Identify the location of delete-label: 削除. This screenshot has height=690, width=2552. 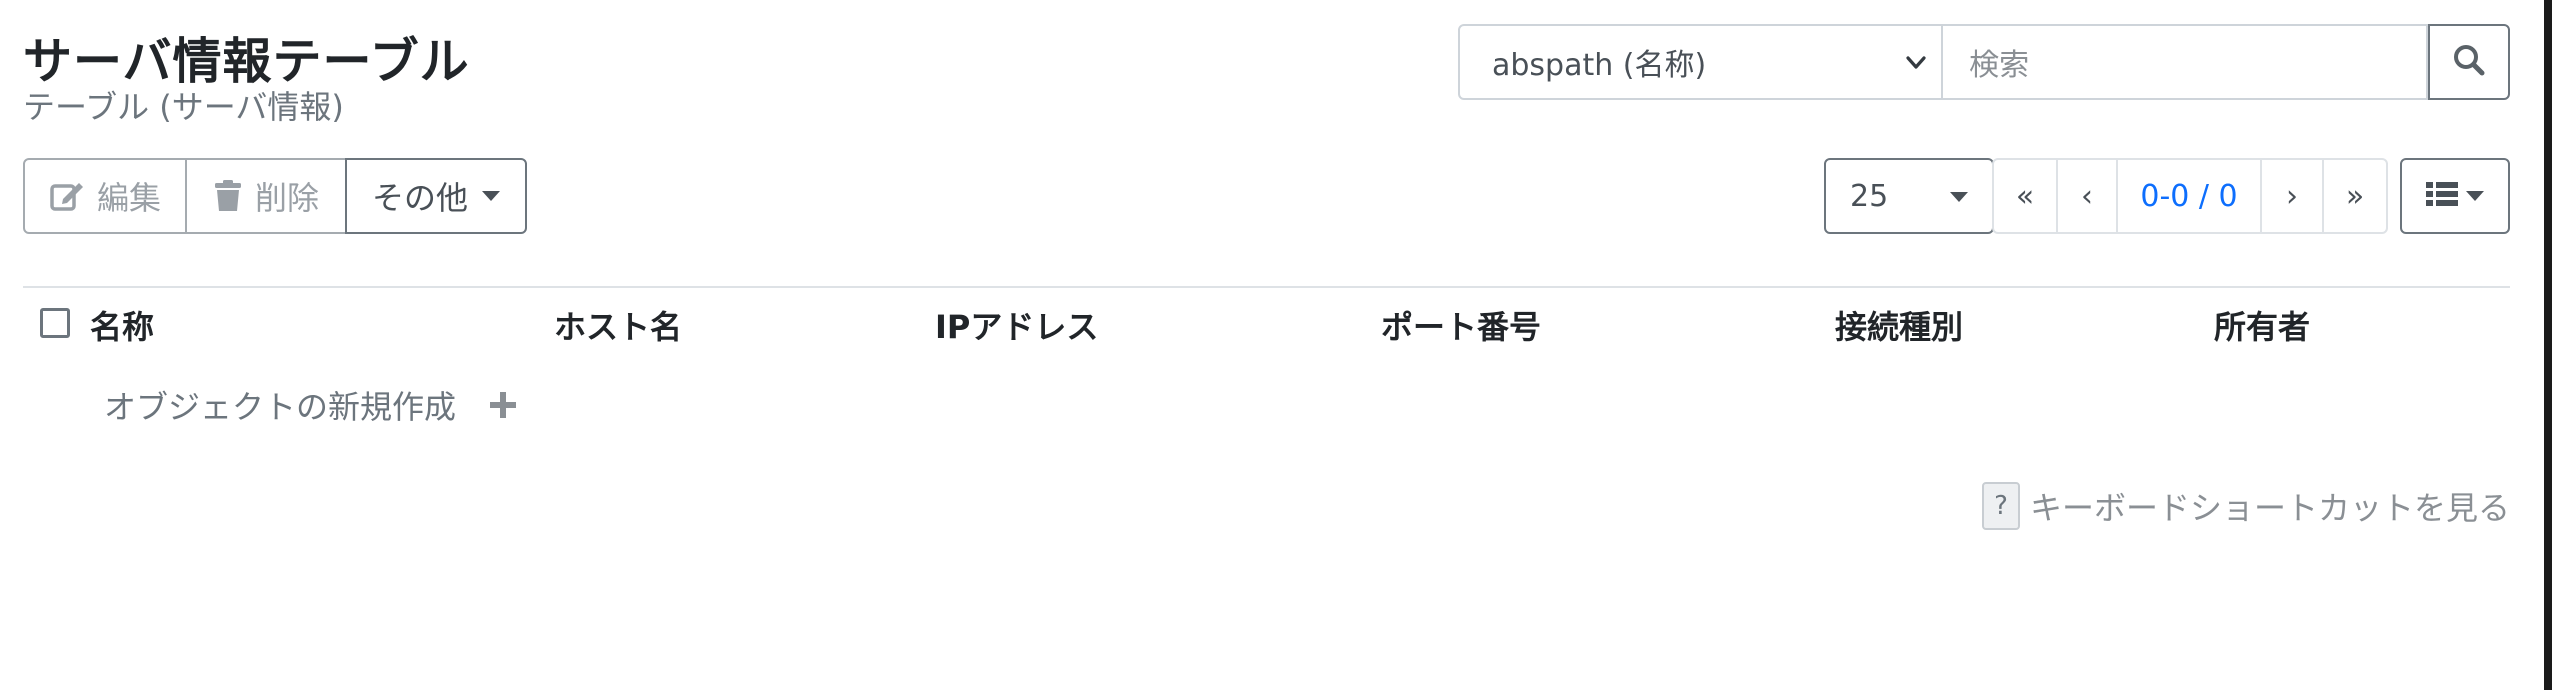
(286, 198).